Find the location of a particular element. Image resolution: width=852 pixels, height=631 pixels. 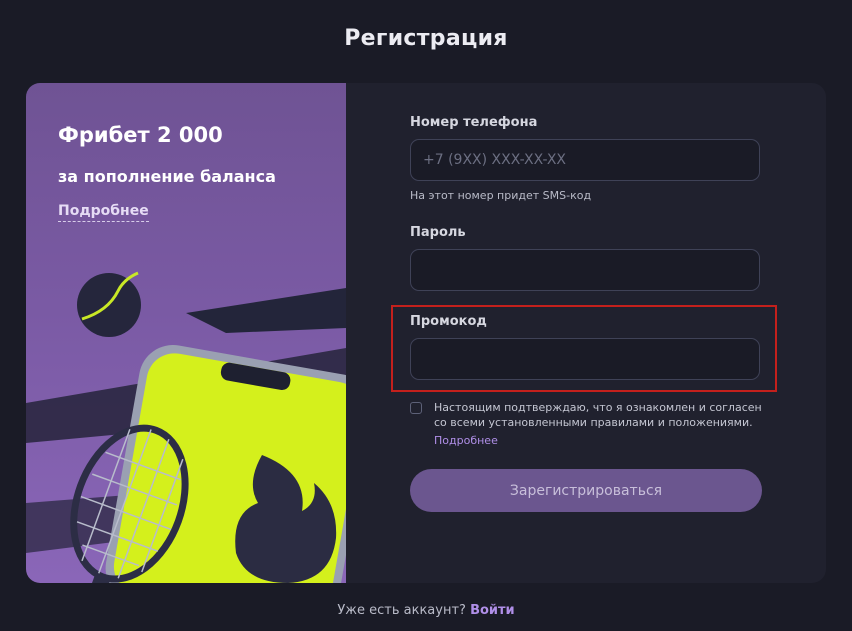

footer-question: Уже есть аккаунт? is located at coordinates (401, 610).